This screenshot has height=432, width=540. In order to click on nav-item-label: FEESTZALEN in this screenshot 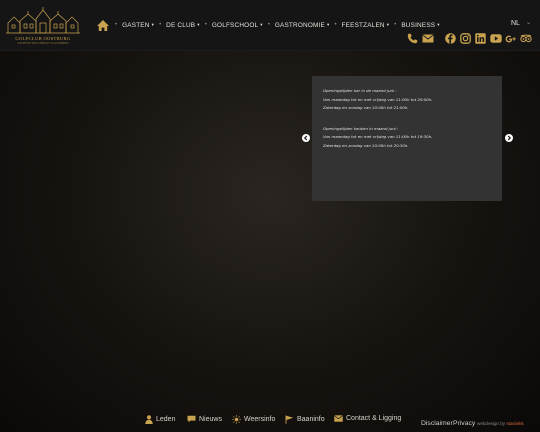, I will do `click(363, 25)`.